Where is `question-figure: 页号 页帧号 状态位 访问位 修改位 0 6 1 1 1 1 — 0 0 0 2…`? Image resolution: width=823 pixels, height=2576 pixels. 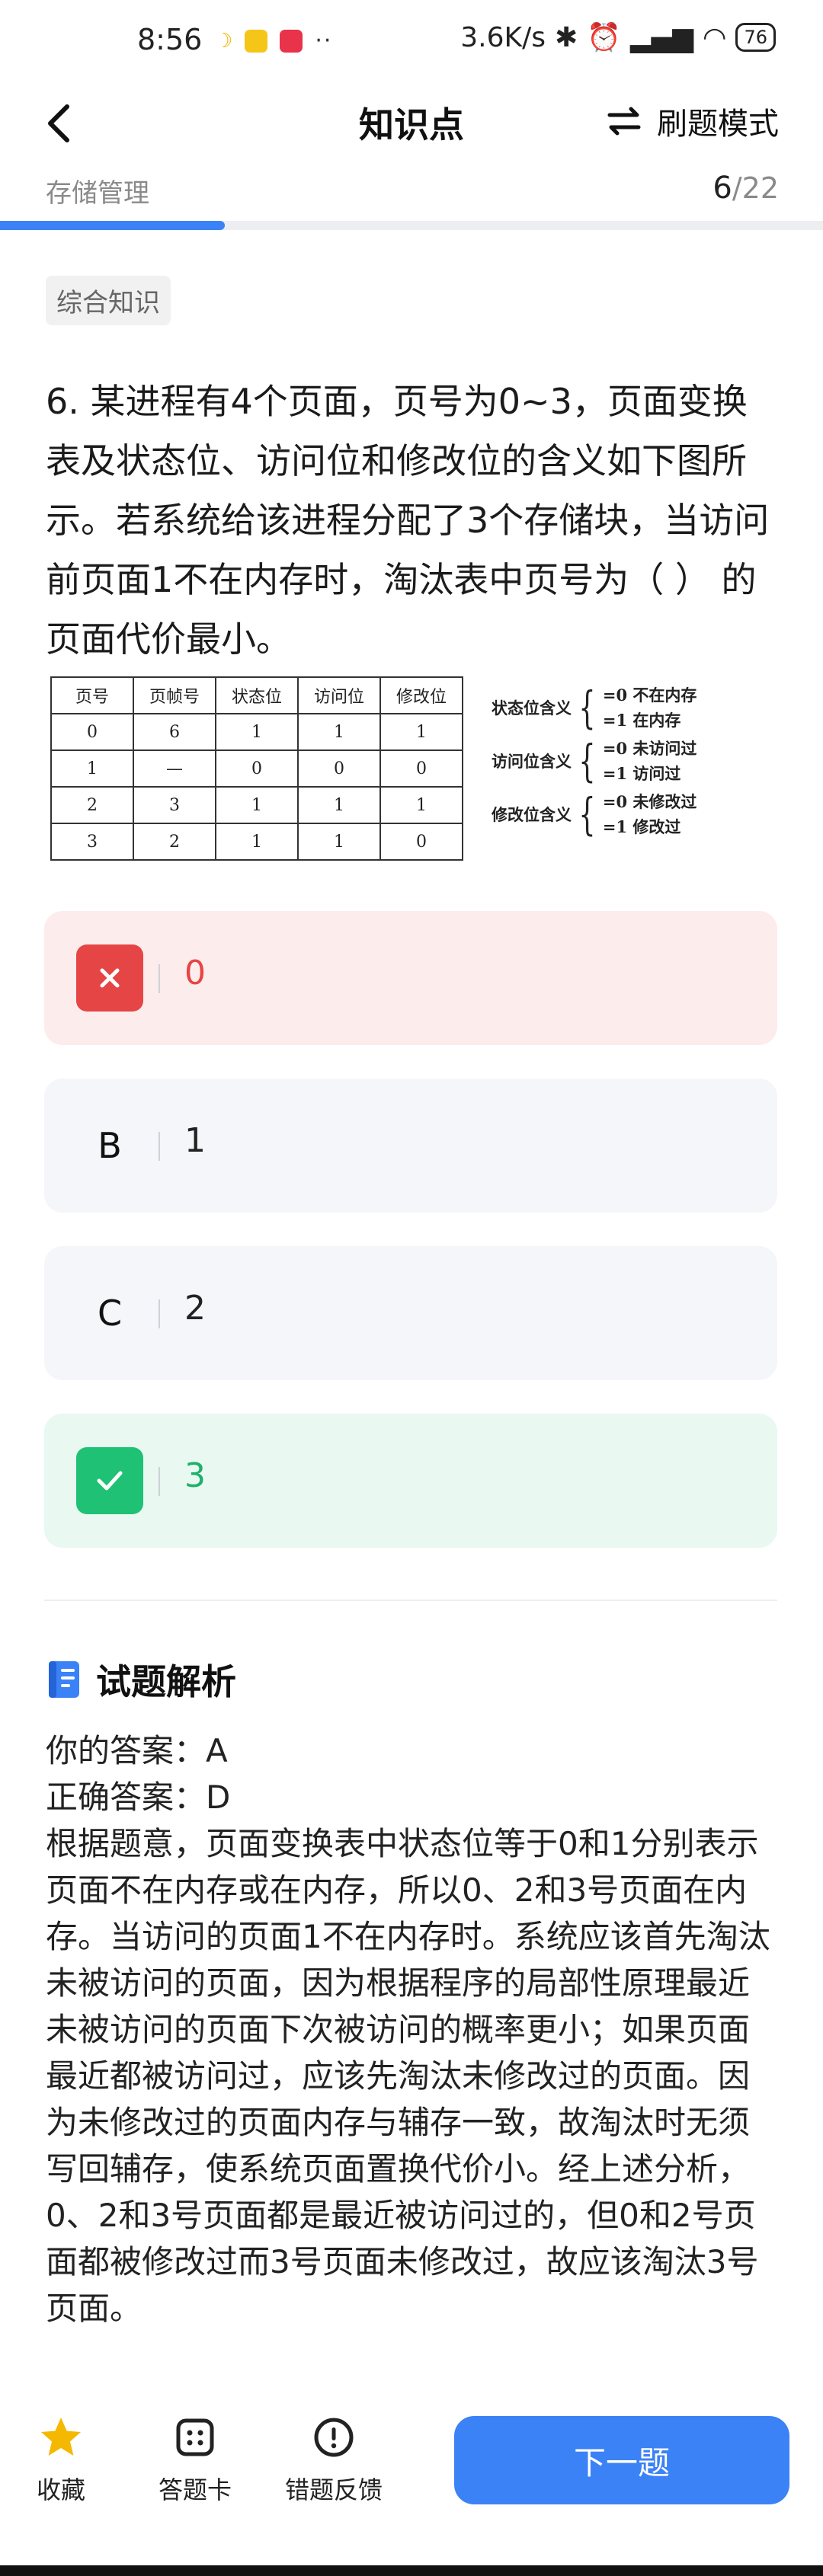 question-figure: 页号 页帧号 状态位 访问位 修改位 0 6 1 1 1 1 — 0 0 0 2… is located at coordinates (374, 768).